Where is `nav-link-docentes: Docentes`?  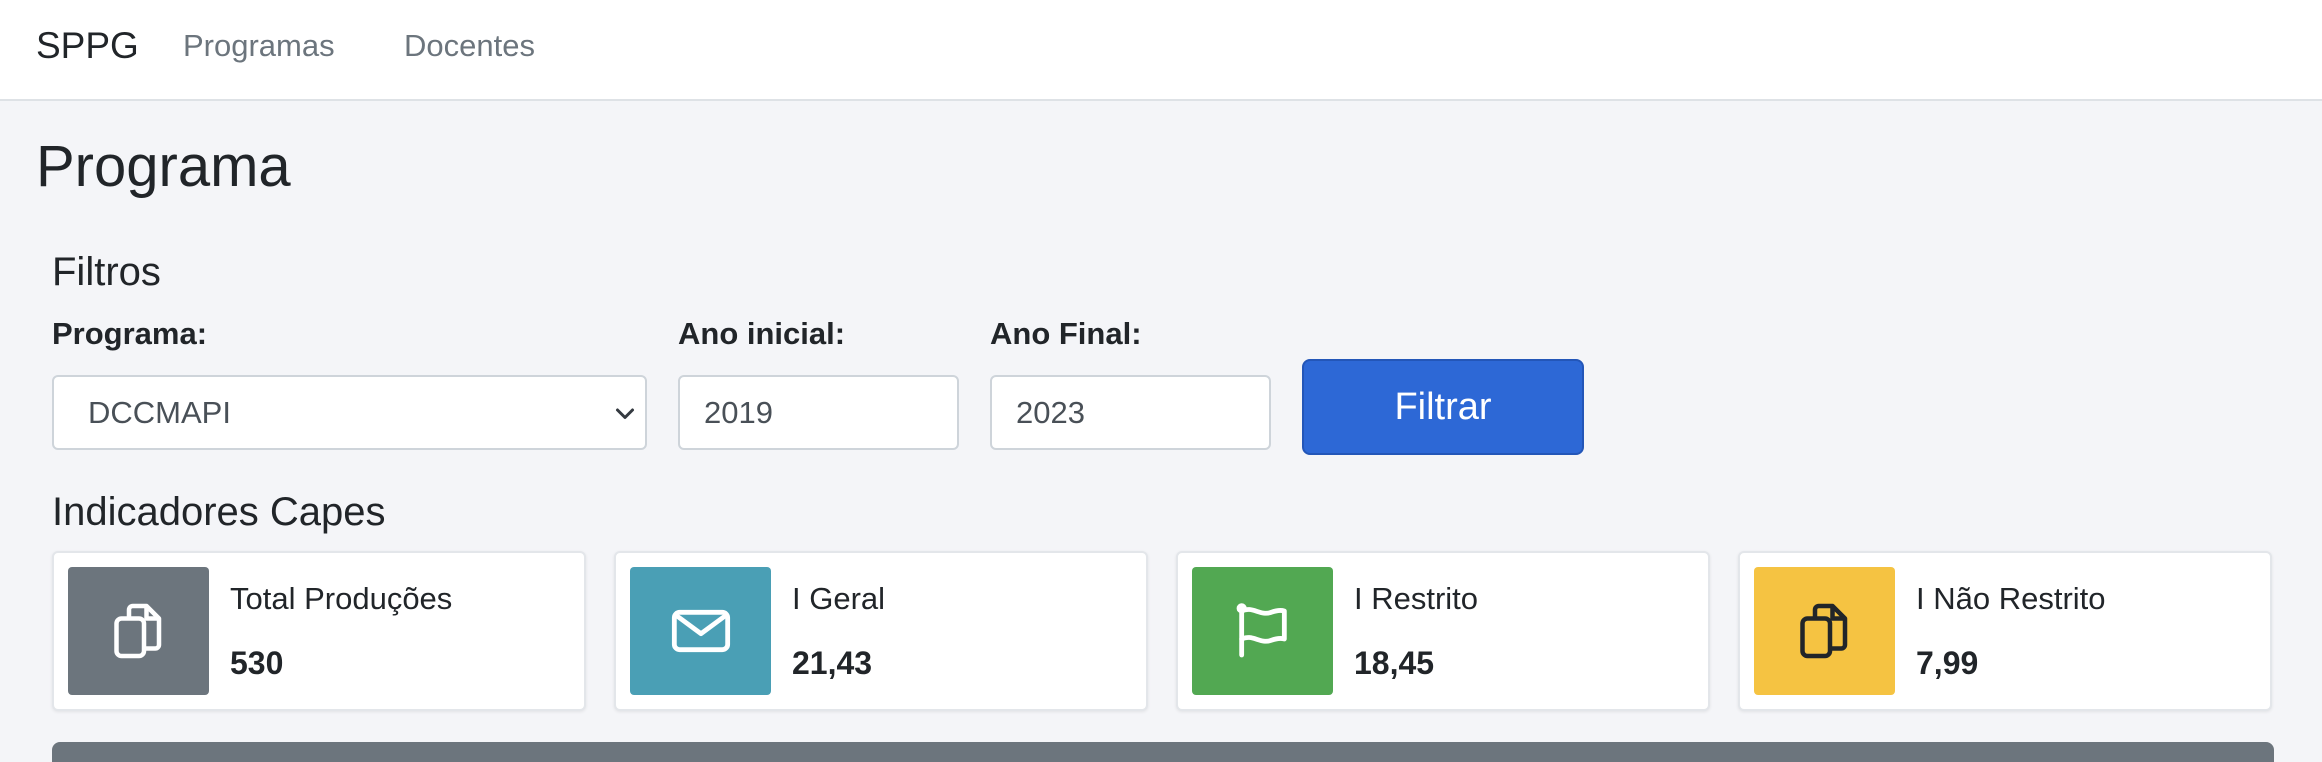
nav-link-docentes: Docentes is located at coordinates (469, 46).